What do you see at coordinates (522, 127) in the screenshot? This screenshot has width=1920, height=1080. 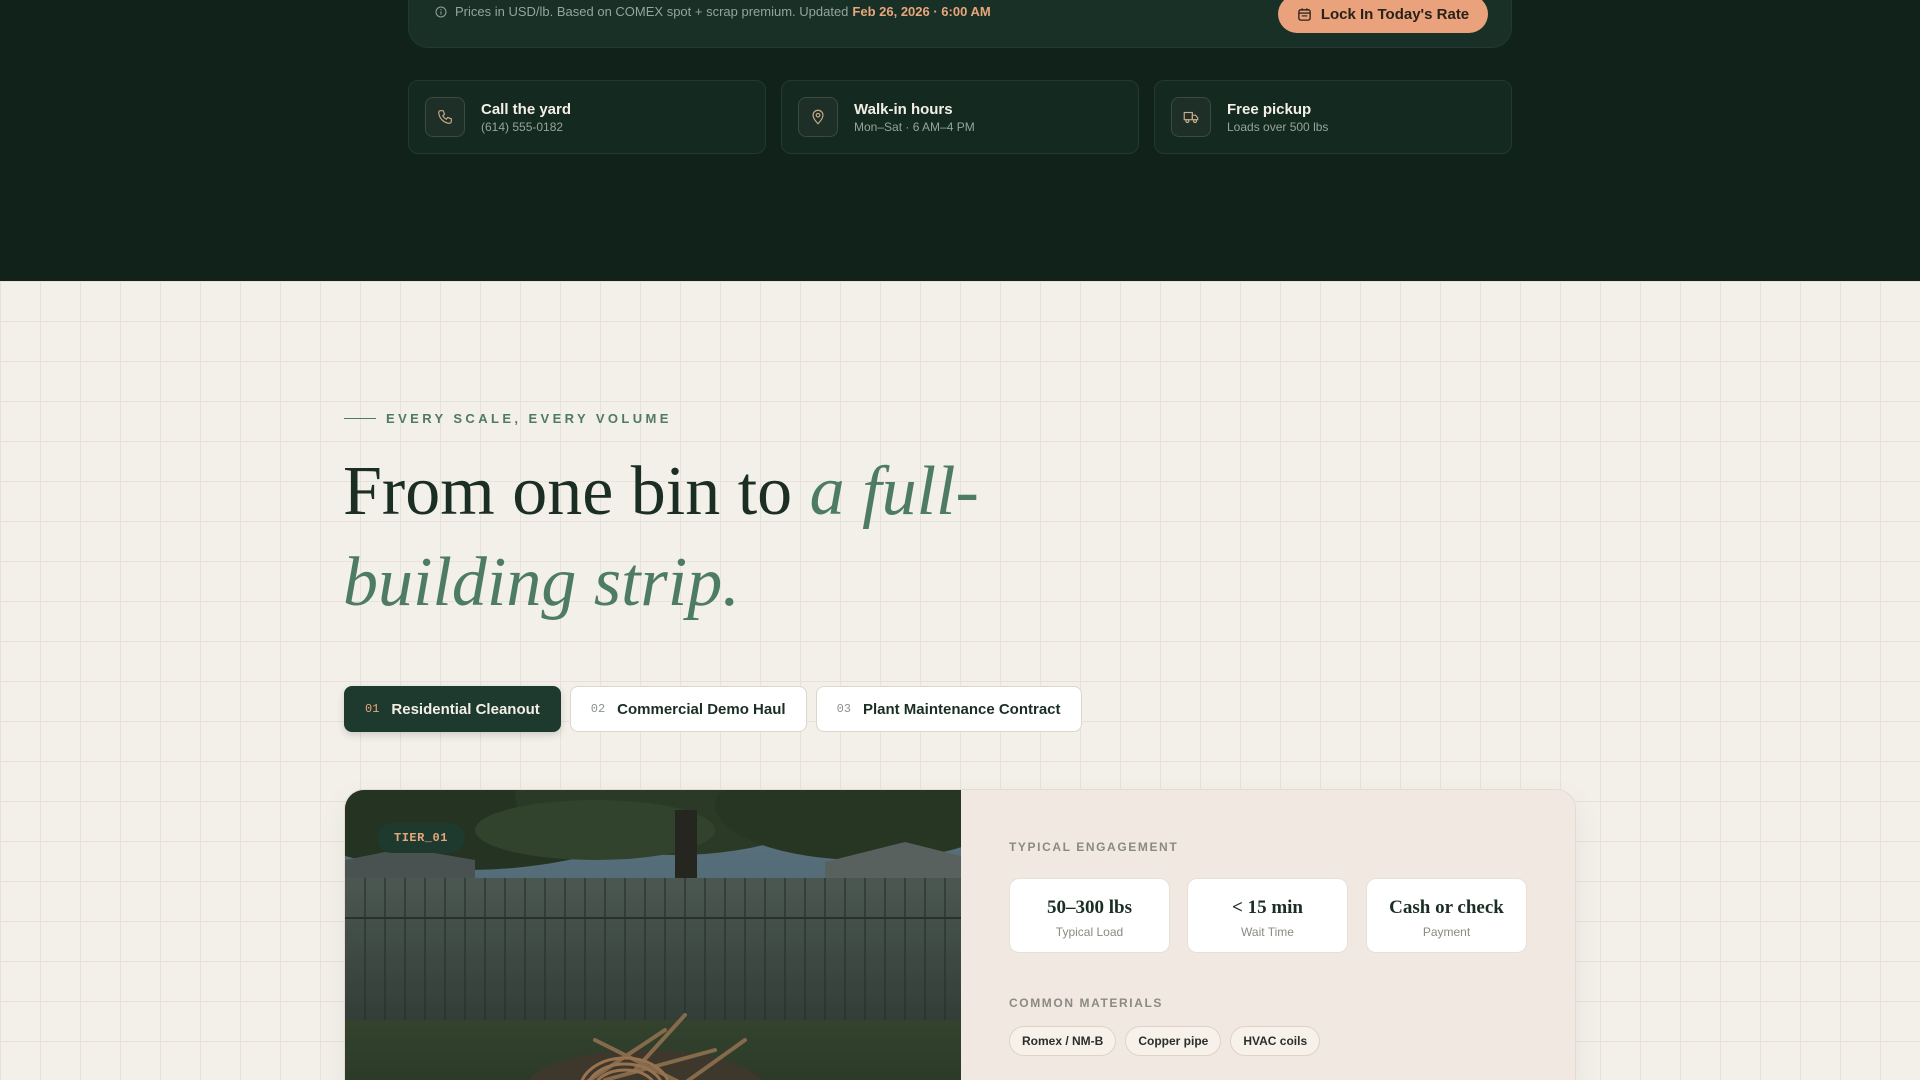 I see `info-card-sub: (614) 555-0182` at bounding box center [522, 127].